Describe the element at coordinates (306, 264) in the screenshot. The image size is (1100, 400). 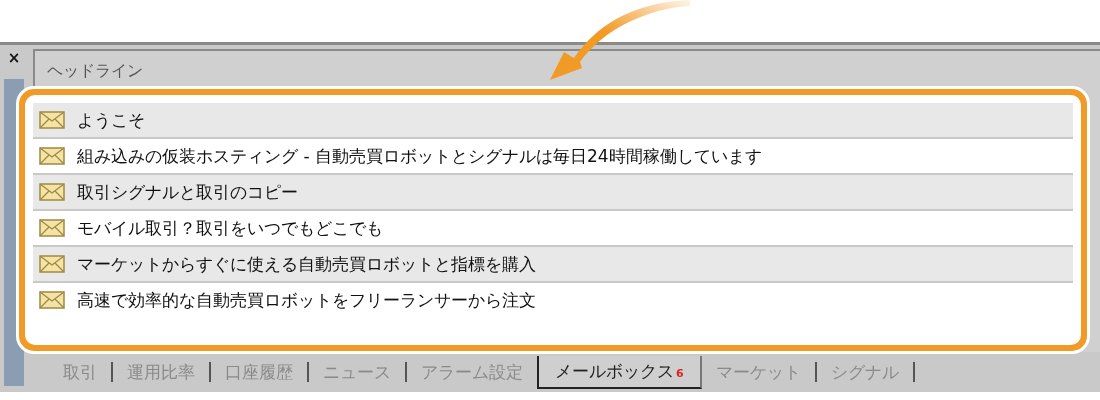
I see `mail-subject: マーケットからすぐに使える自動売買ロボットと指標を購入` at that location.